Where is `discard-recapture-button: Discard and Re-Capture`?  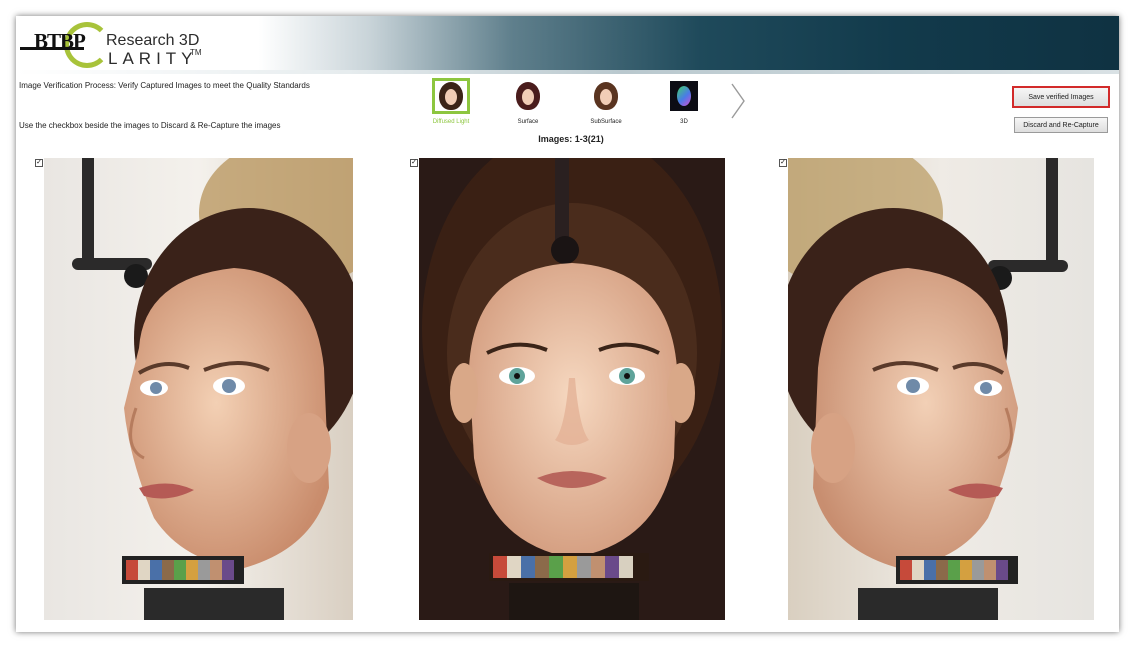
discard-recapture-button: Discard and Re-Capture is located at coordinates (1061, 125).